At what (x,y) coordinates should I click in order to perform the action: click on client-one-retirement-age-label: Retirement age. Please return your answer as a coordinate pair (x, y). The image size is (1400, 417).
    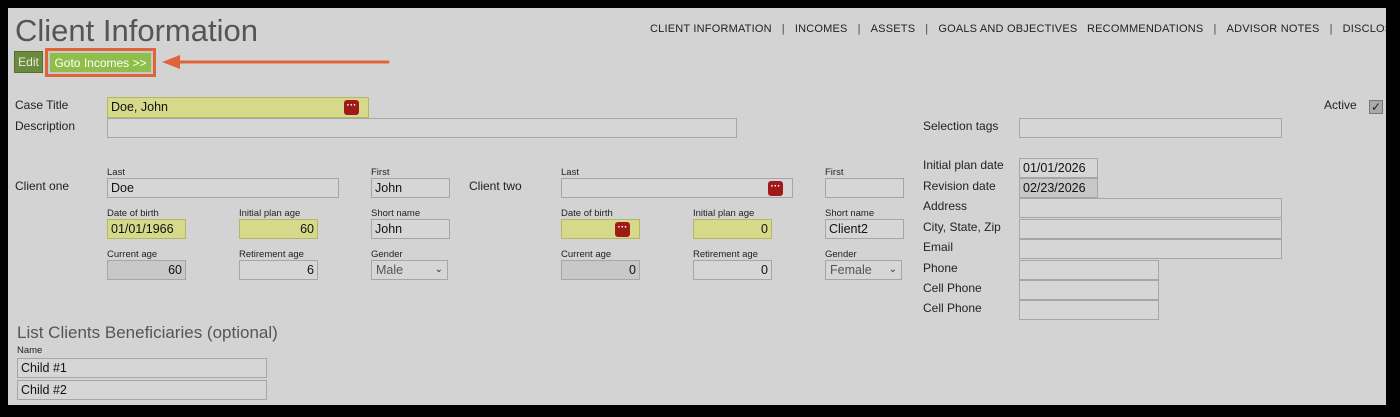
    Looking at the image, I should click on (271, 254).